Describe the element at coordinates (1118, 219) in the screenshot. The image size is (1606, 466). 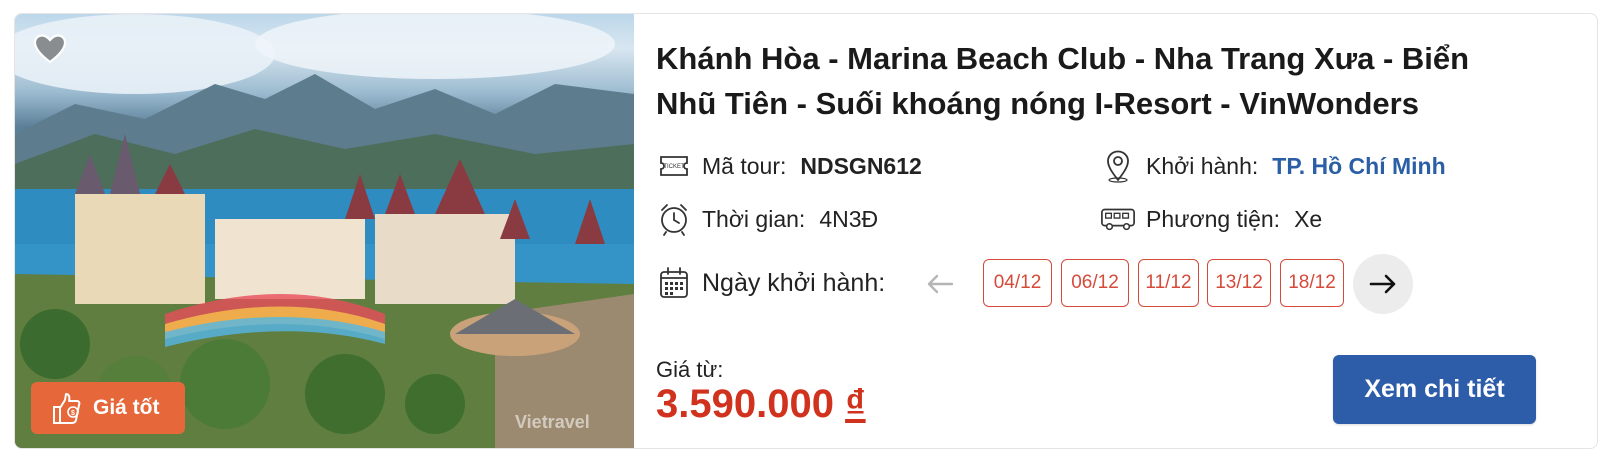
I see `bus-icon` at that location.